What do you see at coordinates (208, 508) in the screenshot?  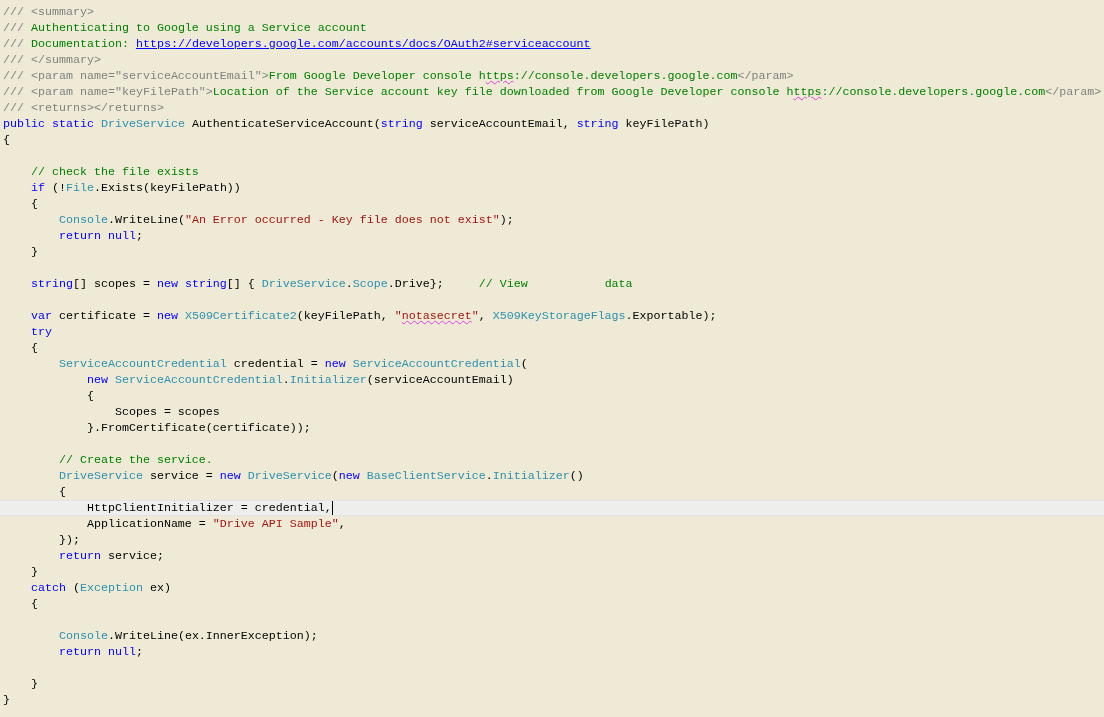 I see `code-line: HttpClientInitializer = credential,` at bounding box center [208, 508].